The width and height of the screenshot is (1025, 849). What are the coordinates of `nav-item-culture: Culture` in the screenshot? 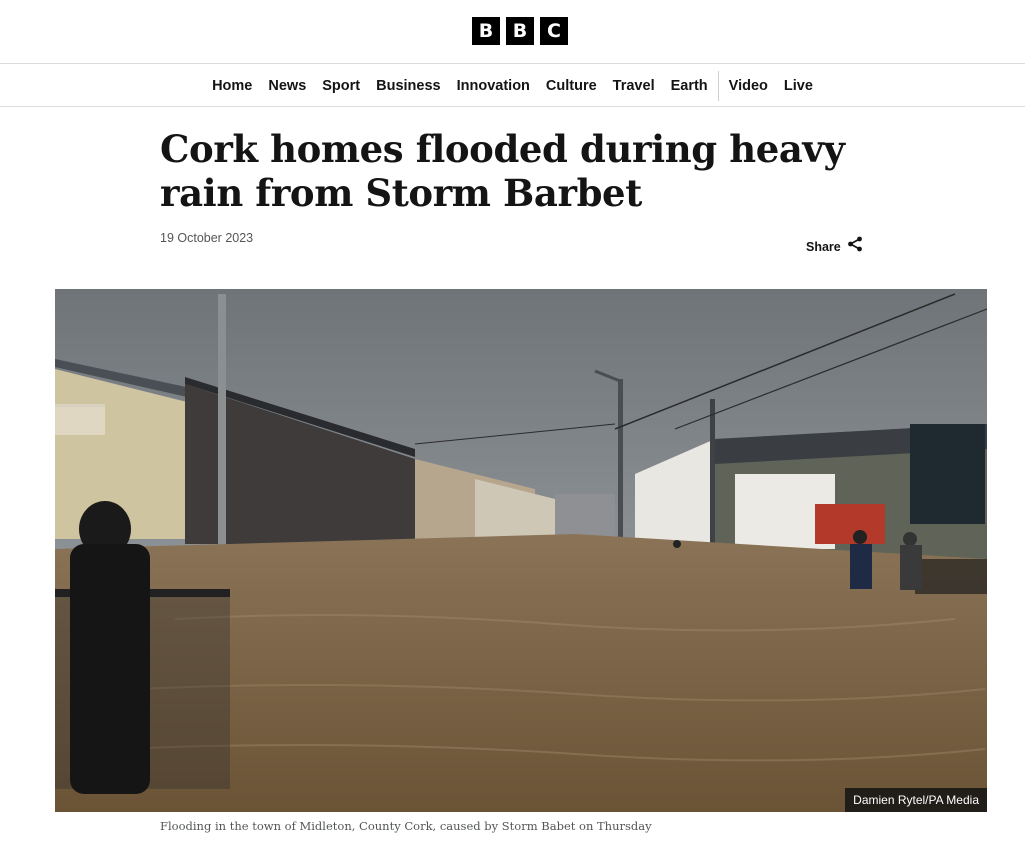 It's located at (571, 86).